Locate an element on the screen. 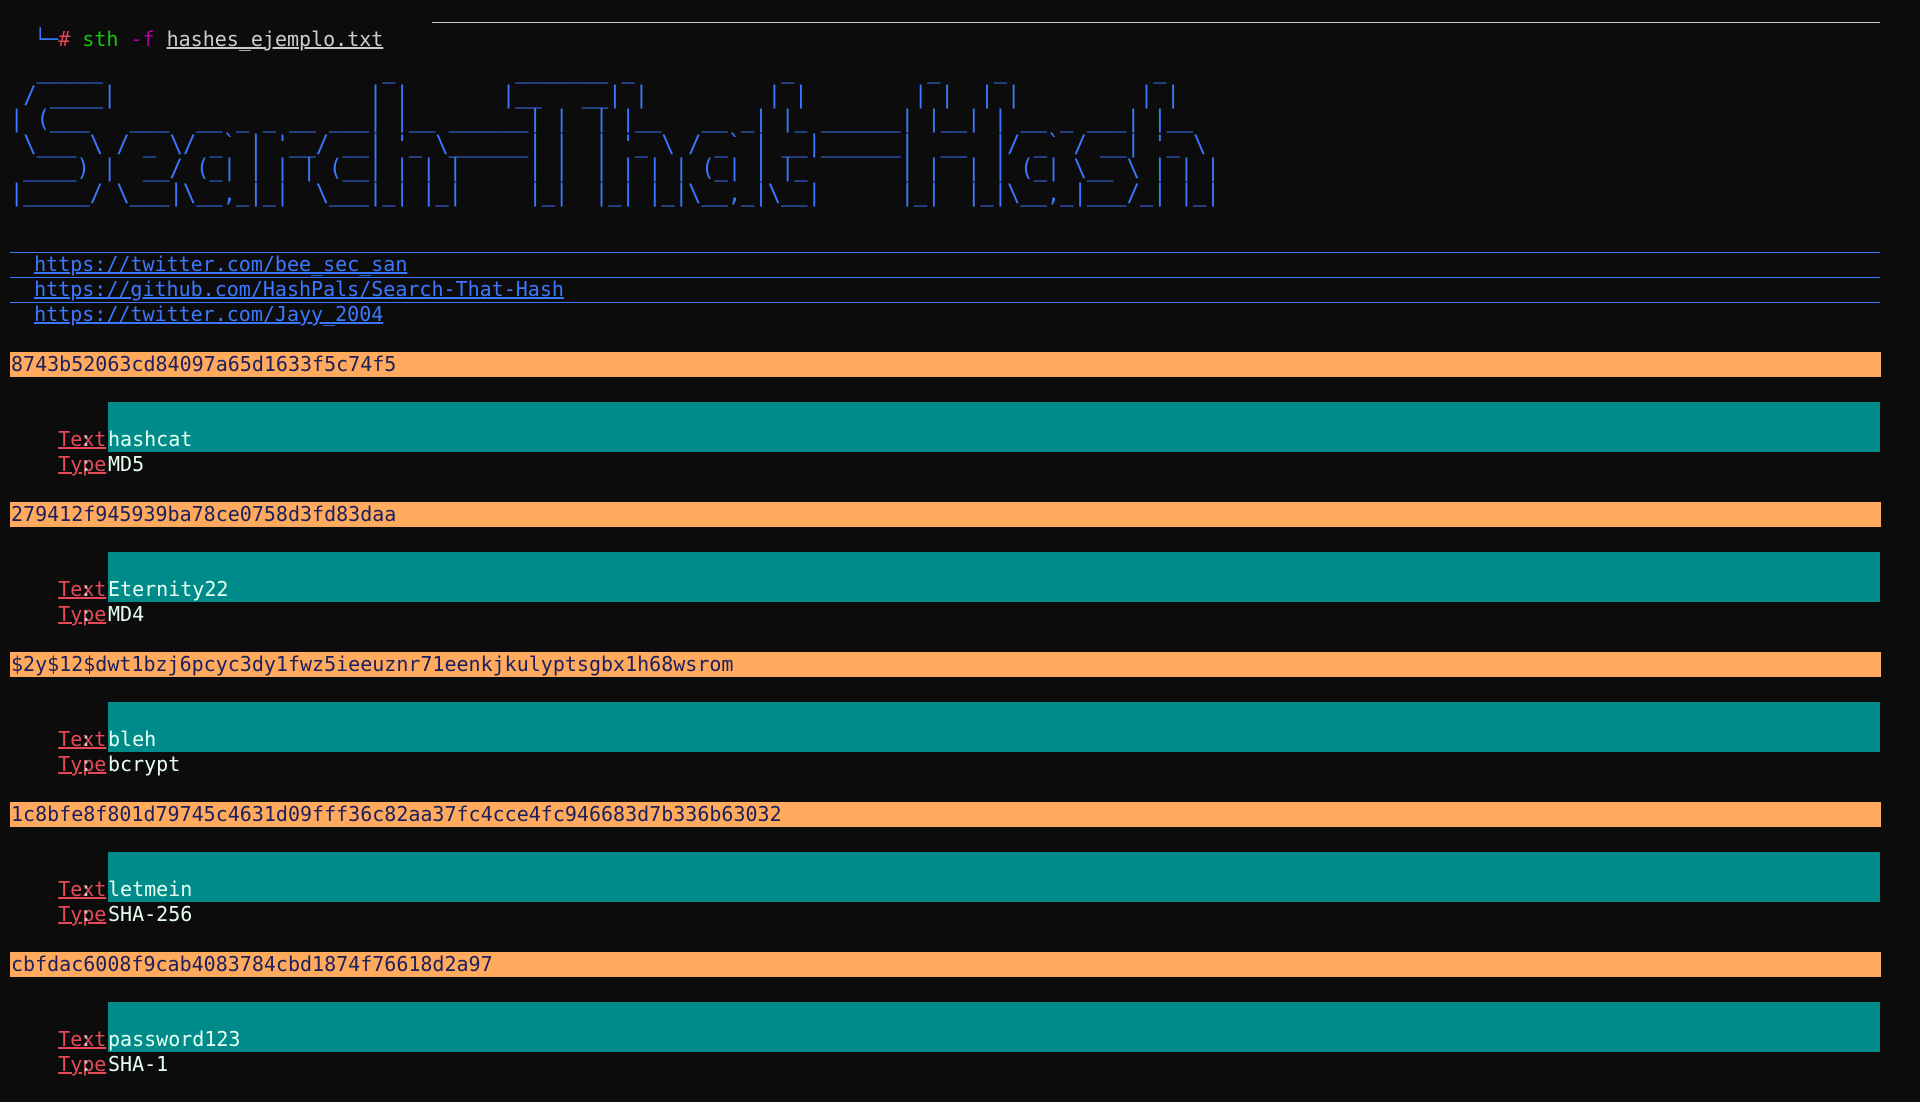 The height and width of the screenshot is (1102, 1920). cracked-text: password123 is located at coordinates (174, 1039).